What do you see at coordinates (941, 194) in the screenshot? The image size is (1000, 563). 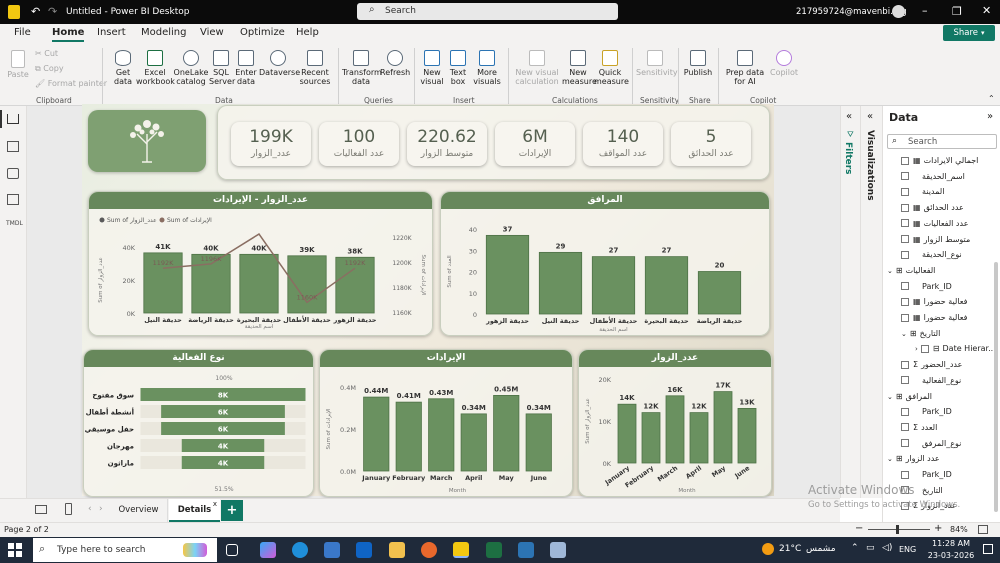 I see `data-field-item: المدينة` at bounding box center [941, 194].